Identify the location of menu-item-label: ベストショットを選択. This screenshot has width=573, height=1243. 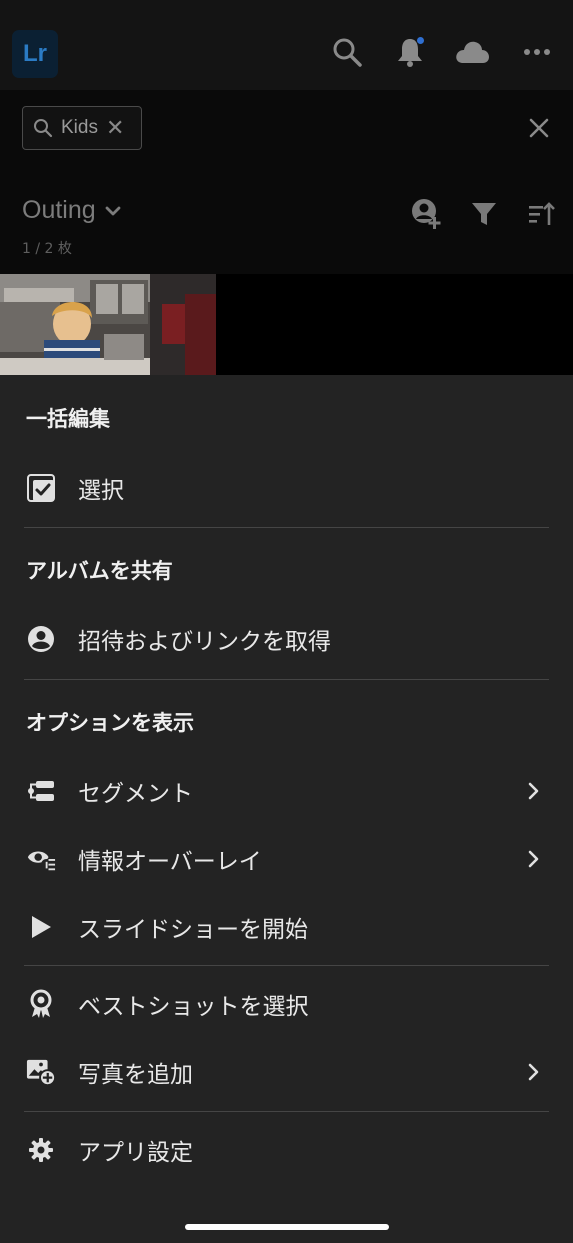
(193, 1007).